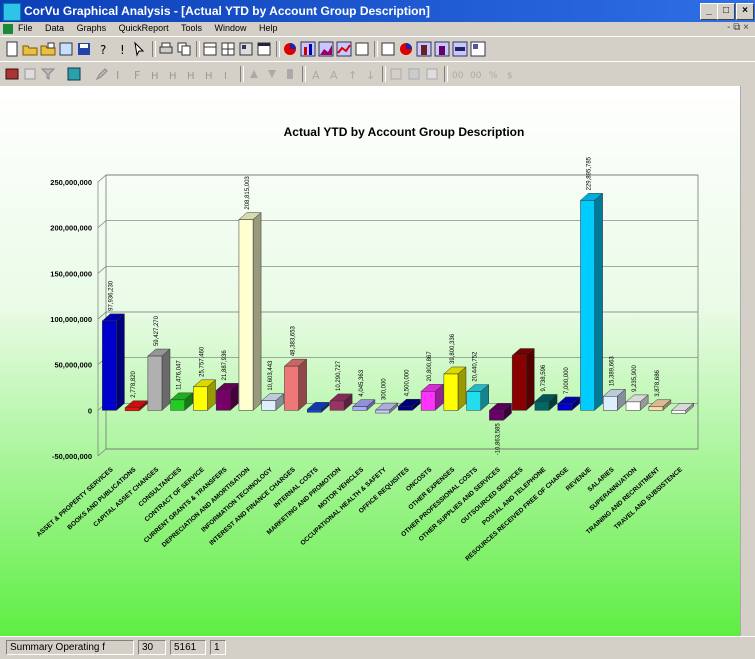 Image resolution: width=755 pixels, height=659 pixels. What do you see at coordinates (8, 29) in the screenshot?
I see `document-icon` at bounding box center [8, 29].